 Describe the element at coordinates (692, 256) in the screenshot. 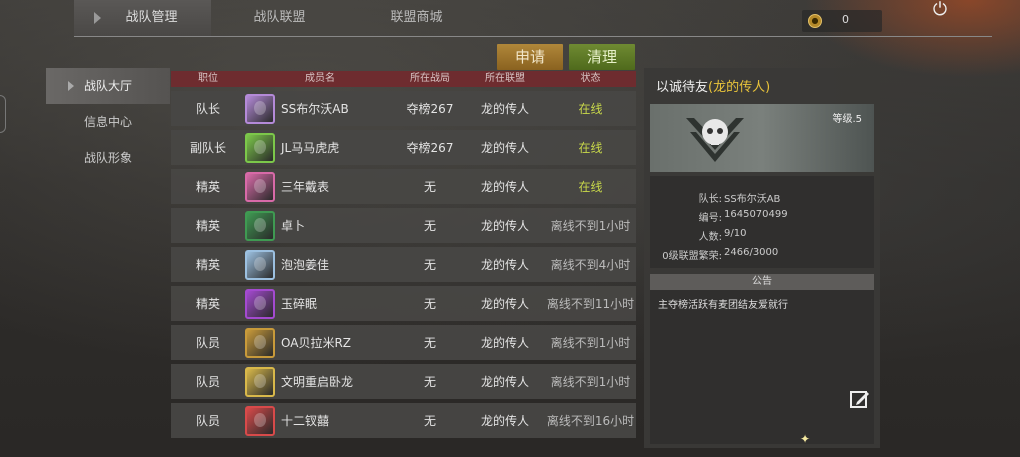

I see `info-key: 0级联盟繁荣:` at that location.